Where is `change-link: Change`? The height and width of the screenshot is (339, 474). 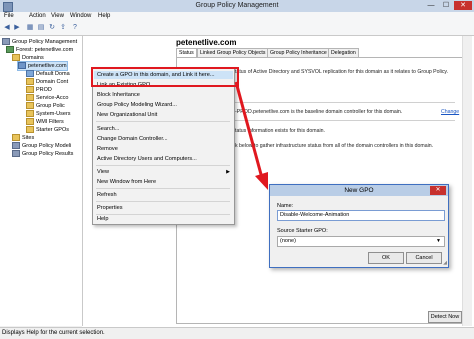
change-link: Change is located at coordinates (450, 112).